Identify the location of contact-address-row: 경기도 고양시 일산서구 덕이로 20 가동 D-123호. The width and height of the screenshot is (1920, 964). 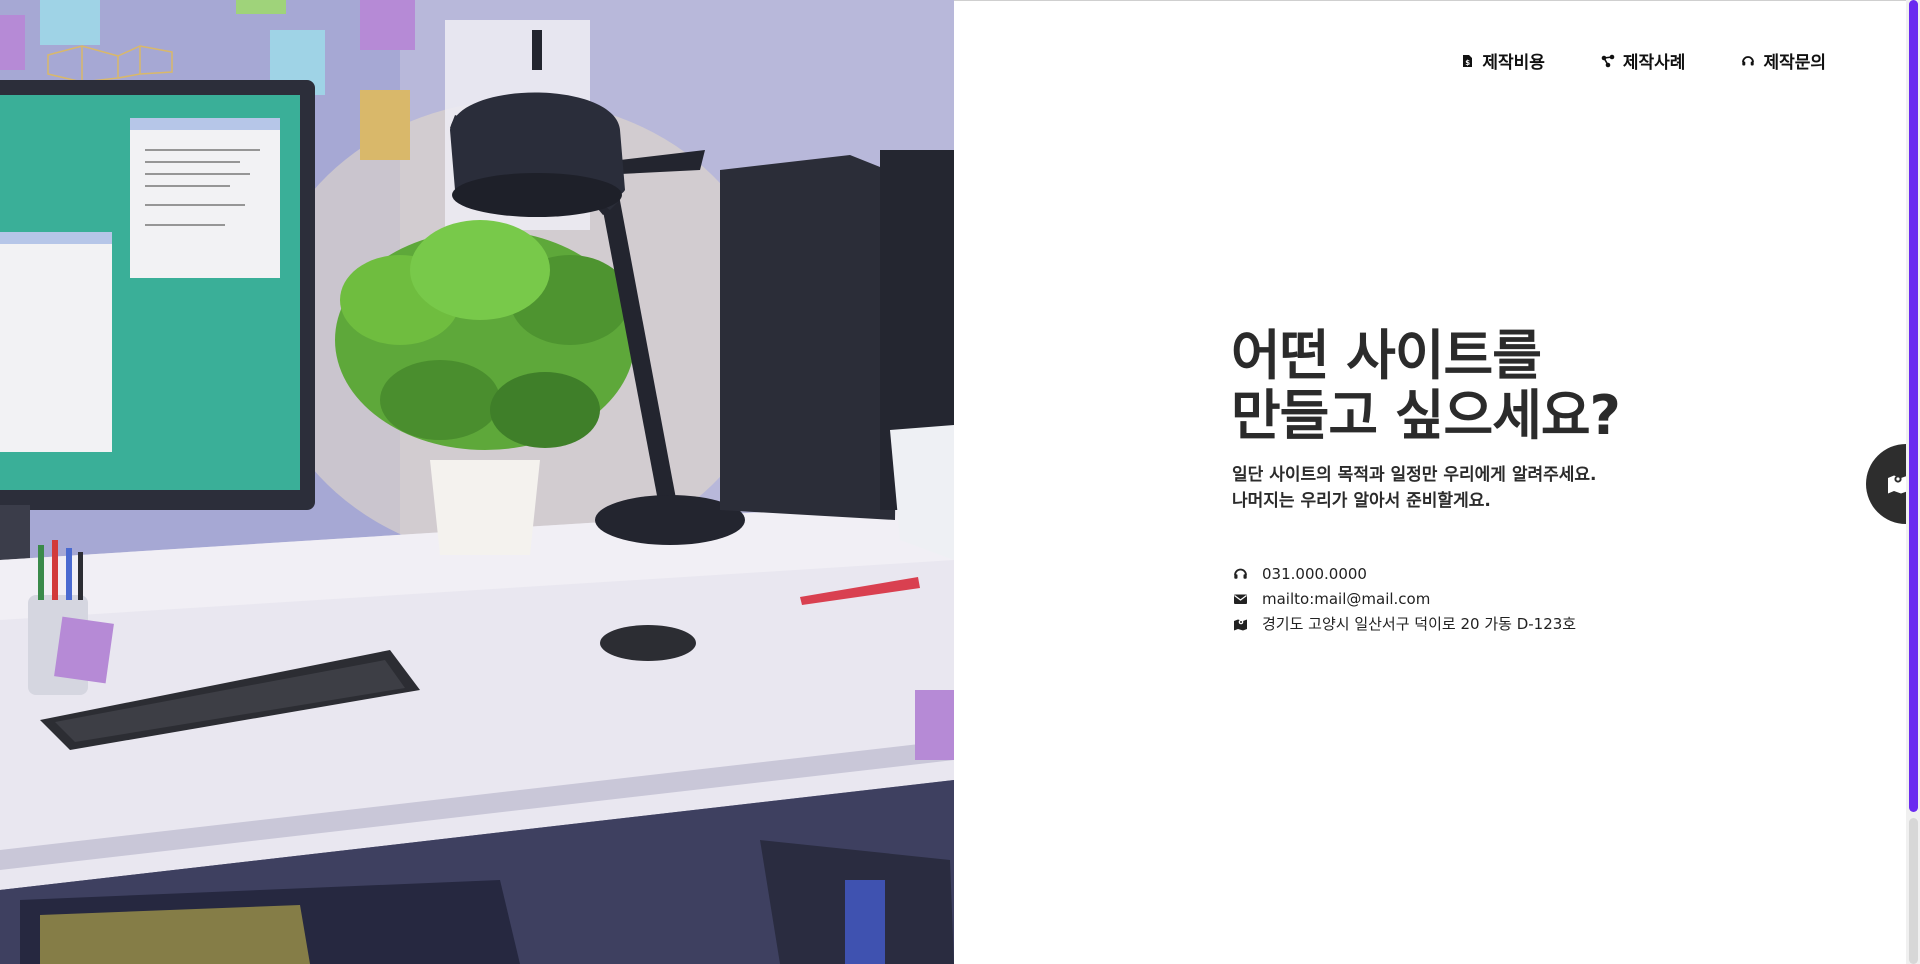
(1404, 623).